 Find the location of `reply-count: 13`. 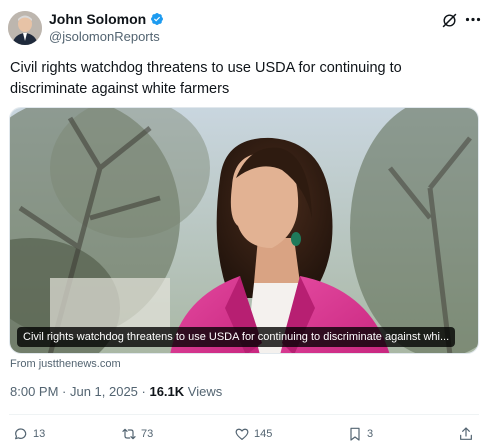

reply-count: 13 is located at coordinates (39, 434).